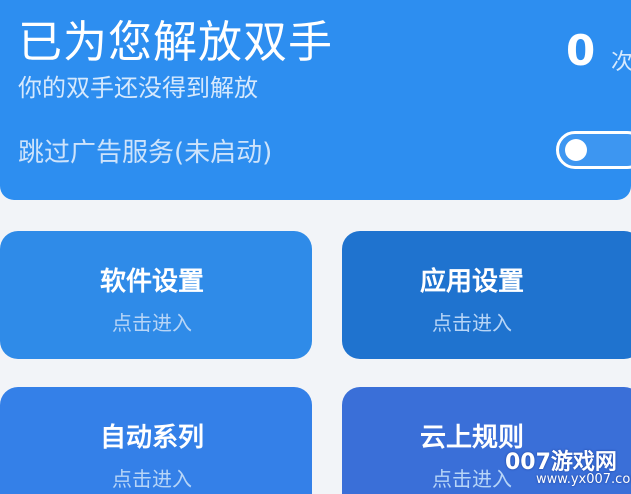  I want to click on auto-series-tile: 自动系列 点击进入, so click(156, 440).